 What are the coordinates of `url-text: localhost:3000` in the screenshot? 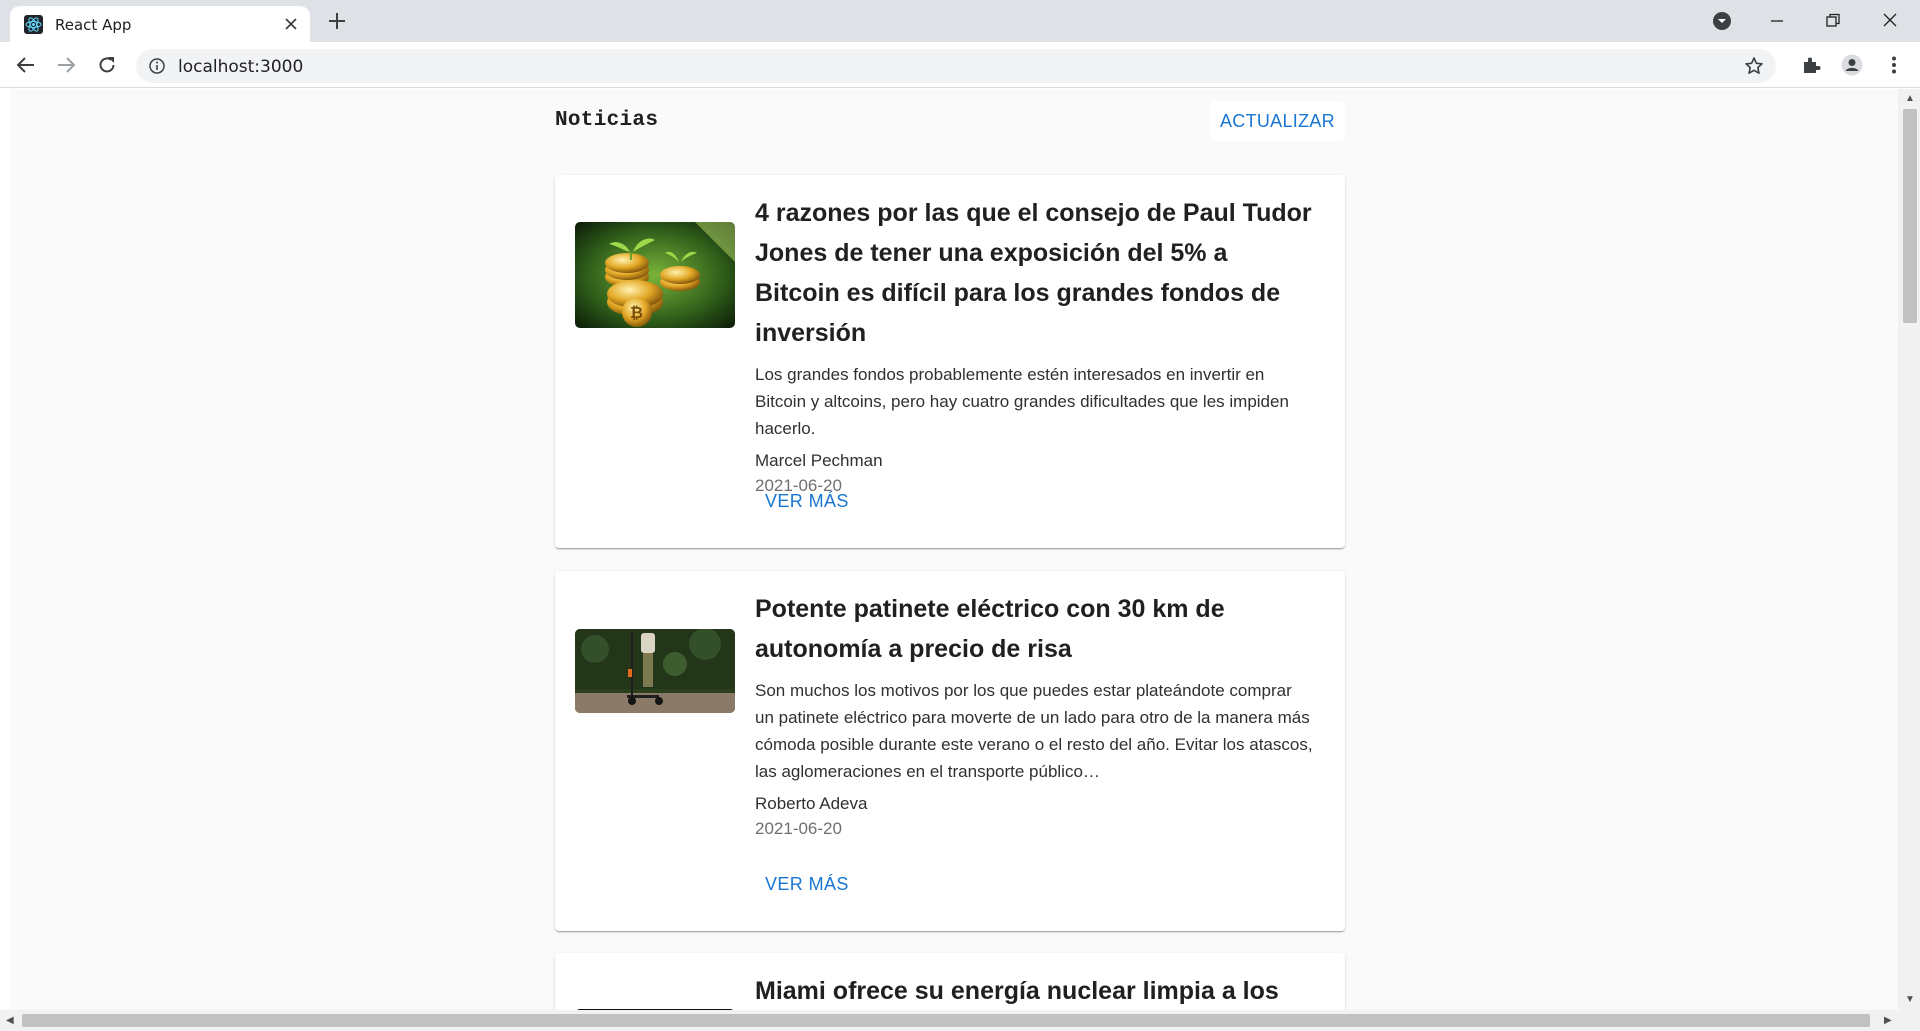 It's located at (241, 67).